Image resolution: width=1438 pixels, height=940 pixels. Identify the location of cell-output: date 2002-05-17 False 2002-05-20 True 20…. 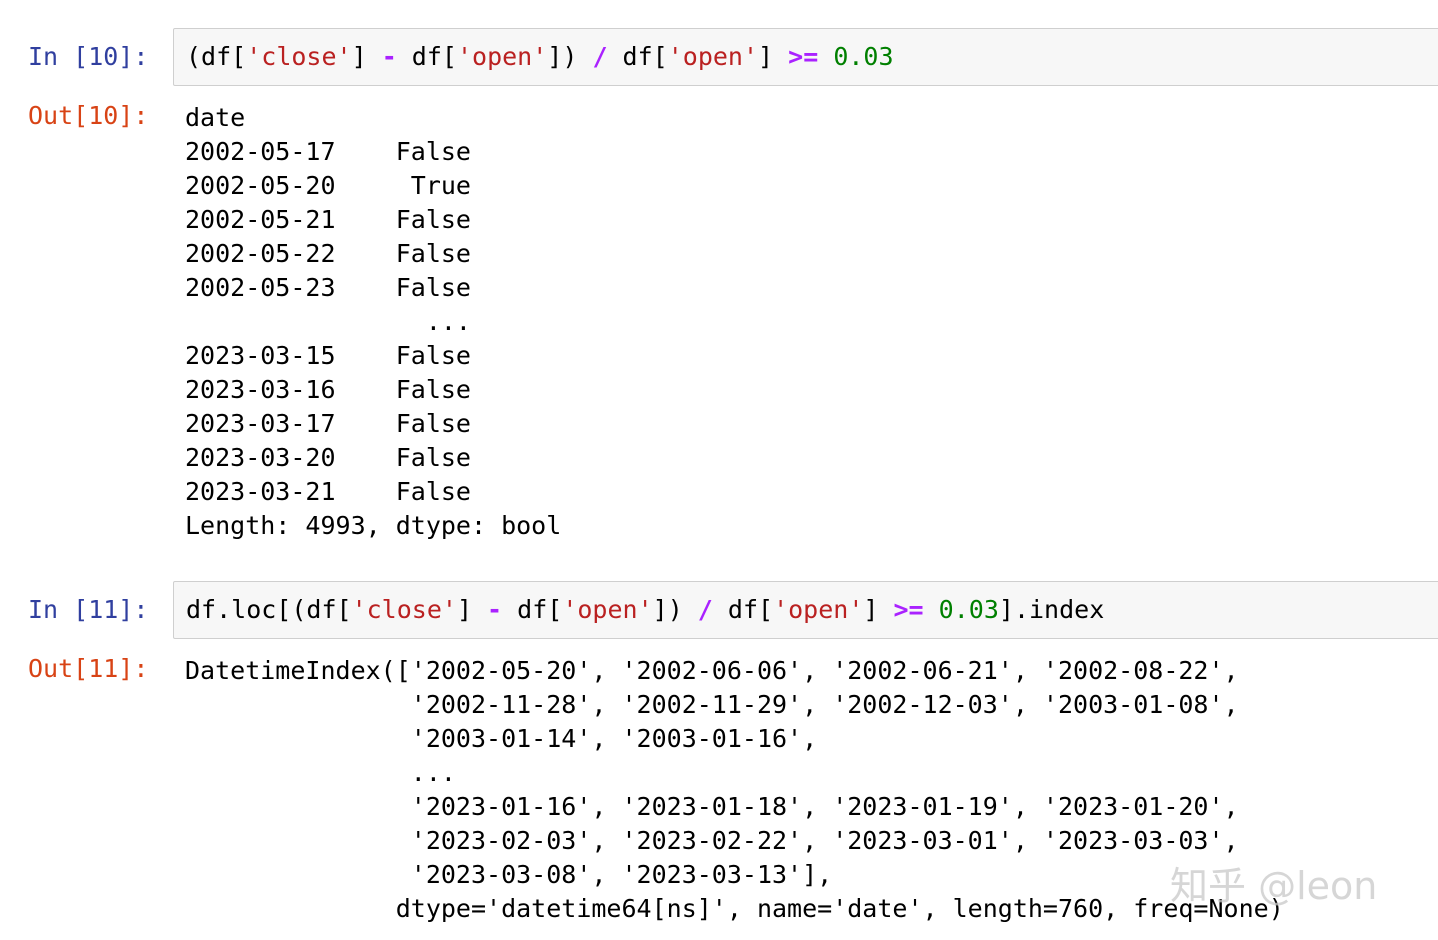
(373, 321).